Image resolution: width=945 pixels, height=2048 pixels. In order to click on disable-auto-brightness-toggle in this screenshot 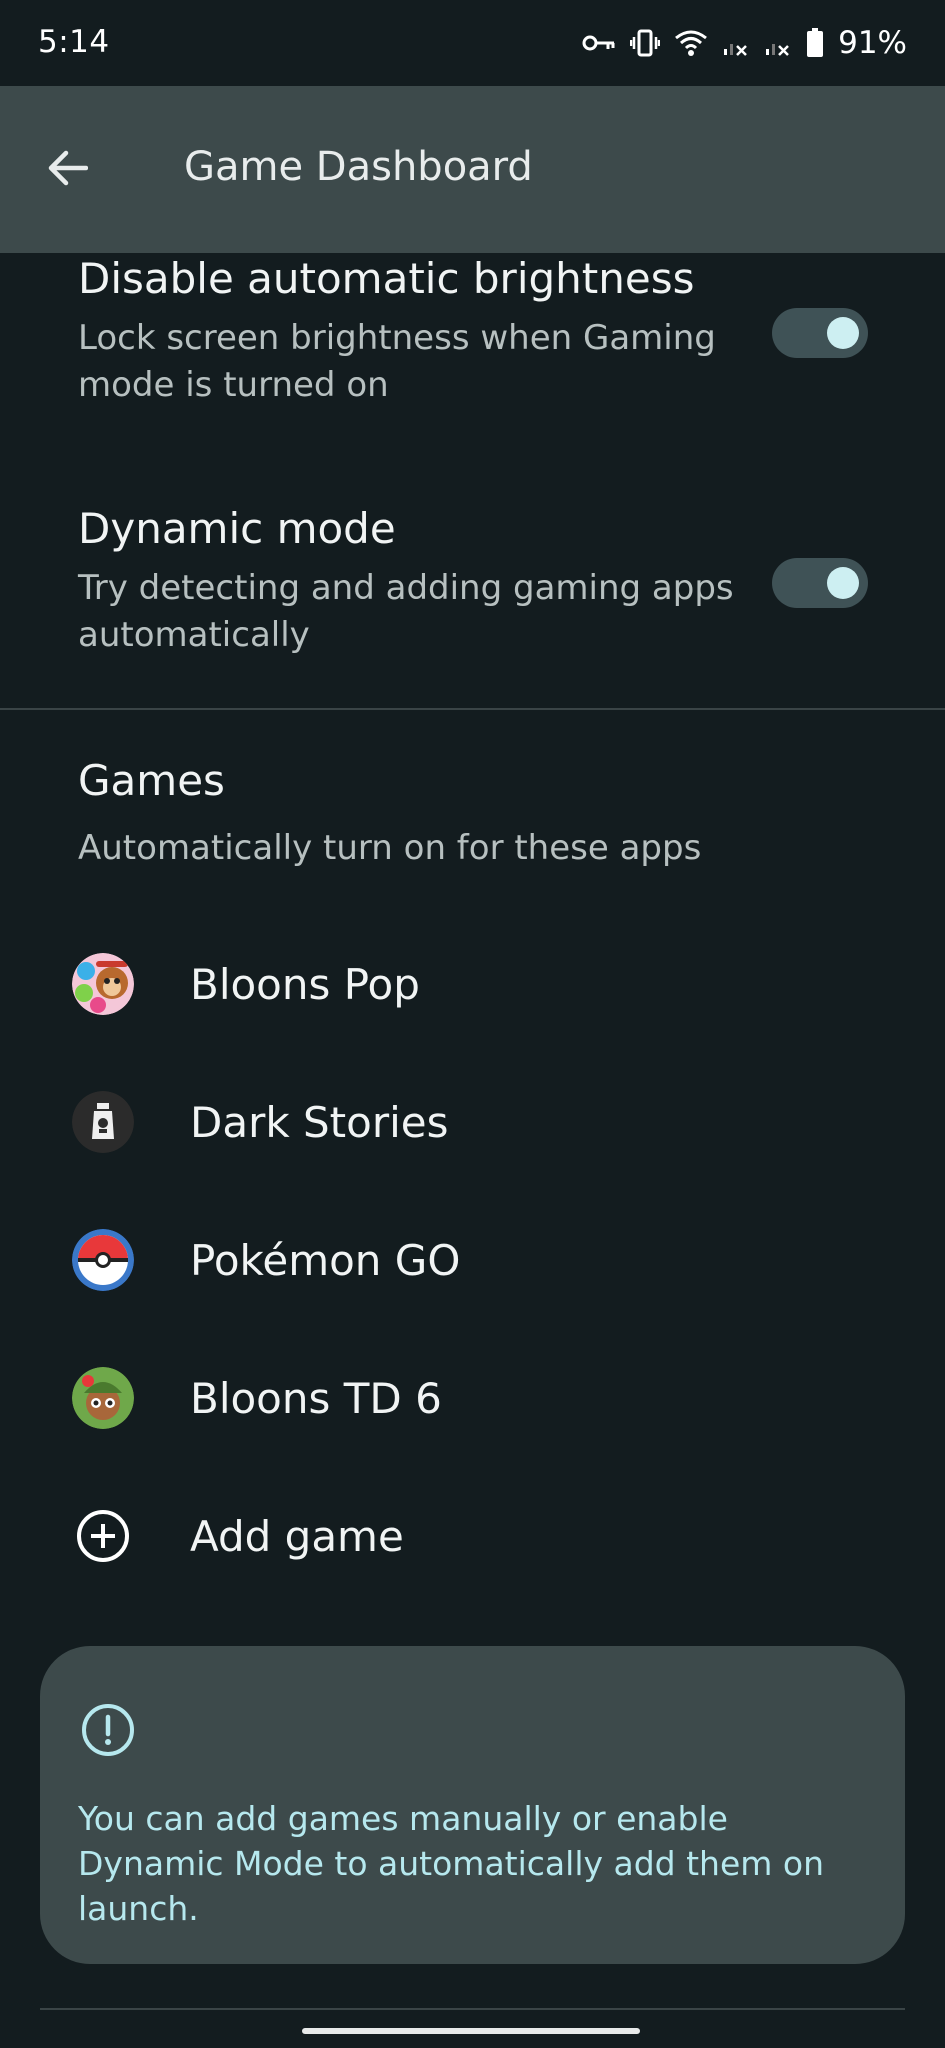, I will do `click(820, 333)`.